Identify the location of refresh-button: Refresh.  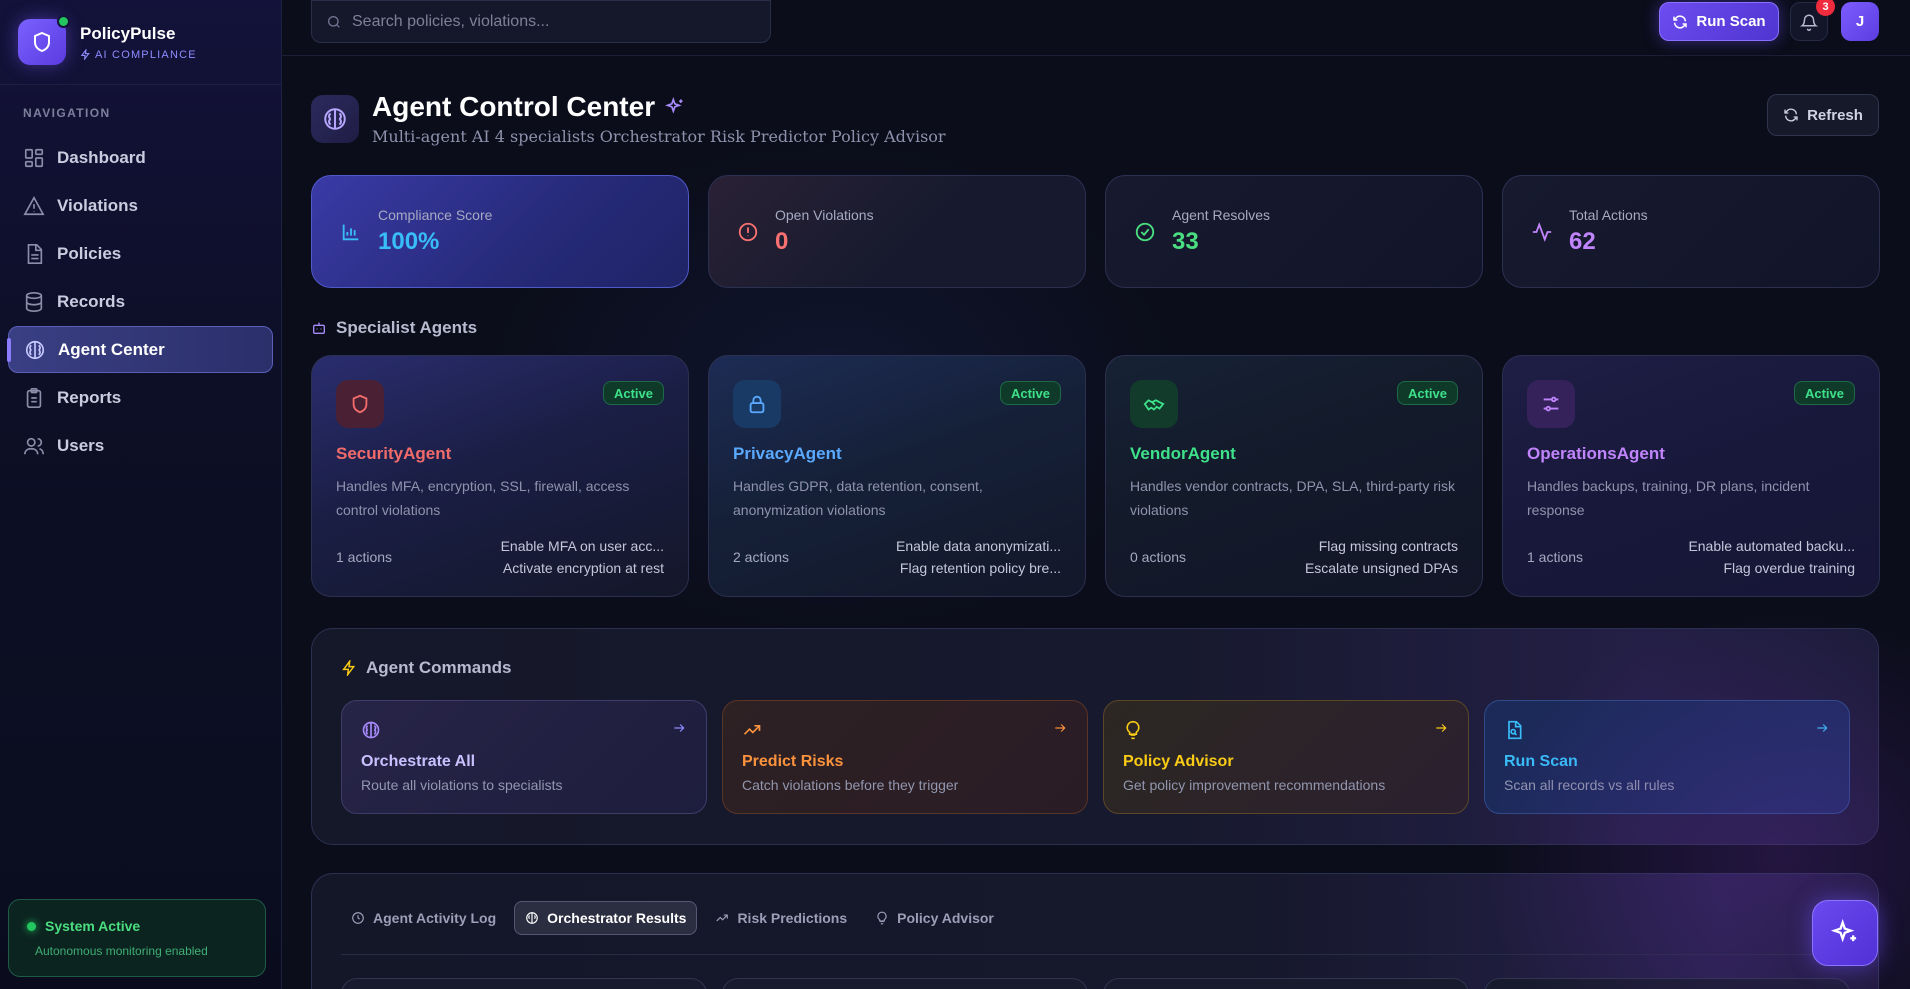
(1823, 115).